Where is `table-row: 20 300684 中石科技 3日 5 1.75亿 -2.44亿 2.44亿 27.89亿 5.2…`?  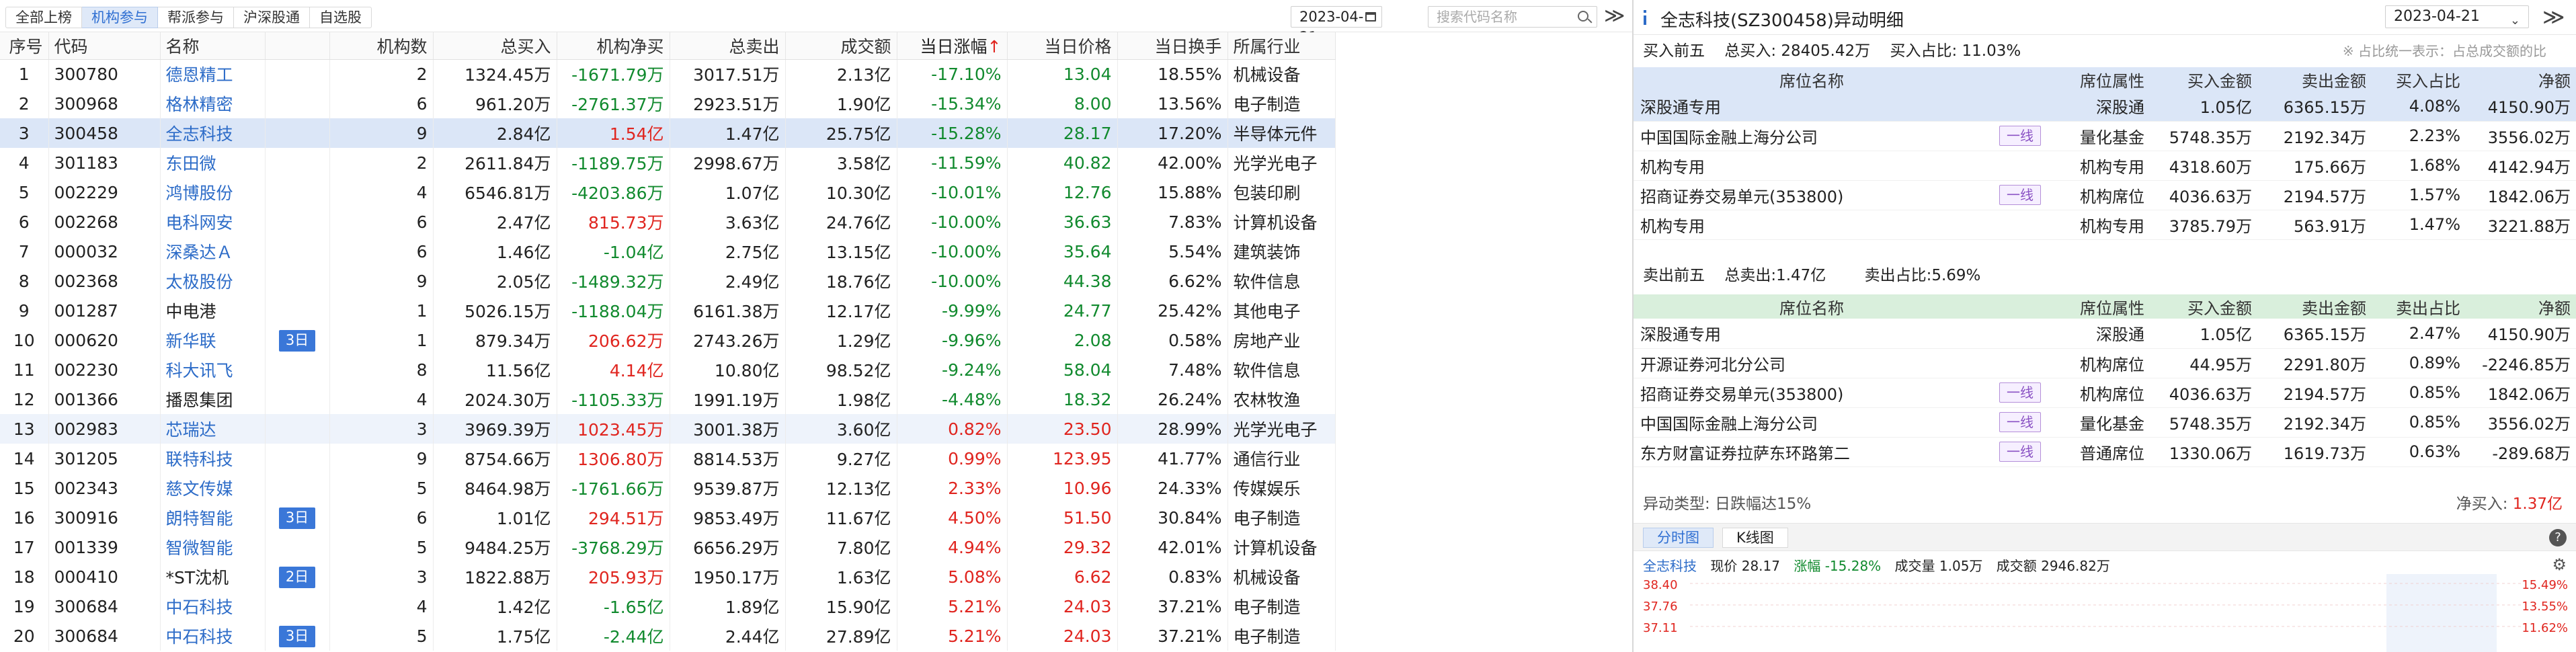
table-row: 20 300684 中石科技 3日 5 1.75亿 -2.44亿 2.44亿 27.89亿 5.2… is located at coordinates (668, 636).